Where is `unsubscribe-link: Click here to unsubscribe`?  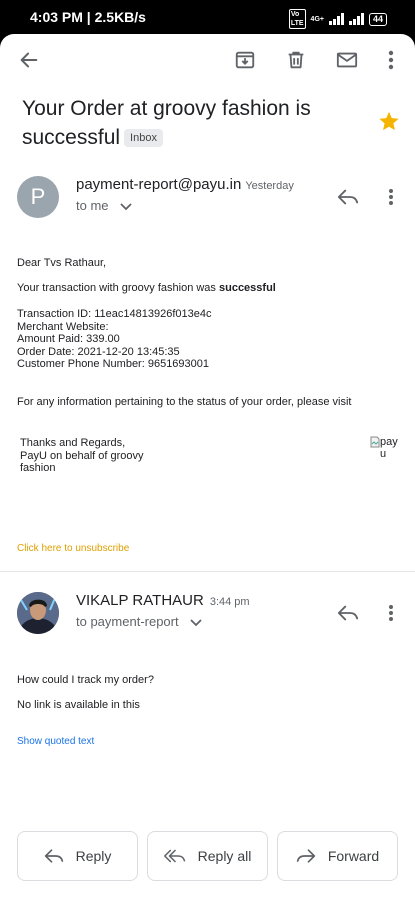 unsubscribe-link: Click here to unsubscribe is located at coordinates (73, 548).